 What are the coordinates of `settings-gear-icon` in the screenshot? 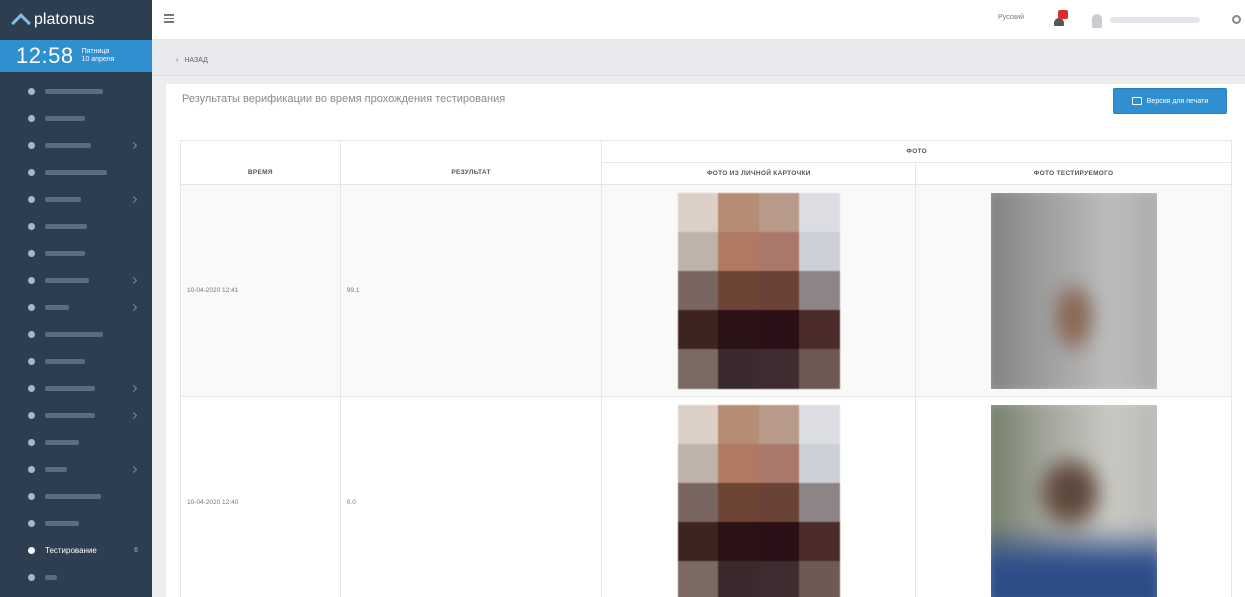 It's located at (1236, 19).